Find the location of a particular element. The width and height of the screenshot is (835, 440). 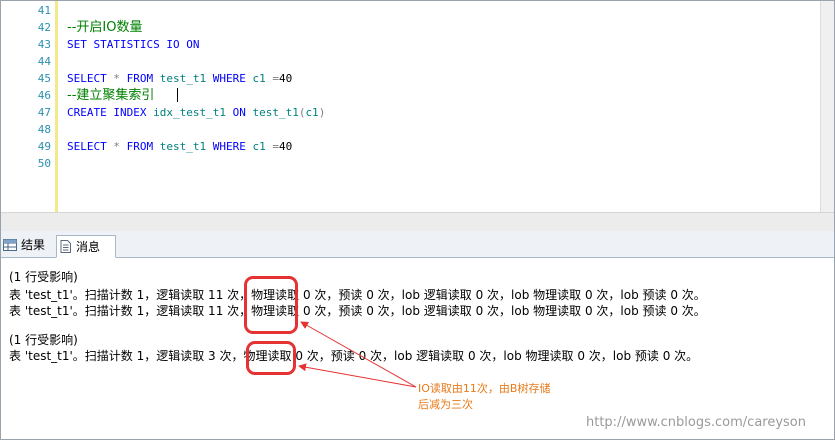

annotation-arrows is located at coordinates (357, 354).